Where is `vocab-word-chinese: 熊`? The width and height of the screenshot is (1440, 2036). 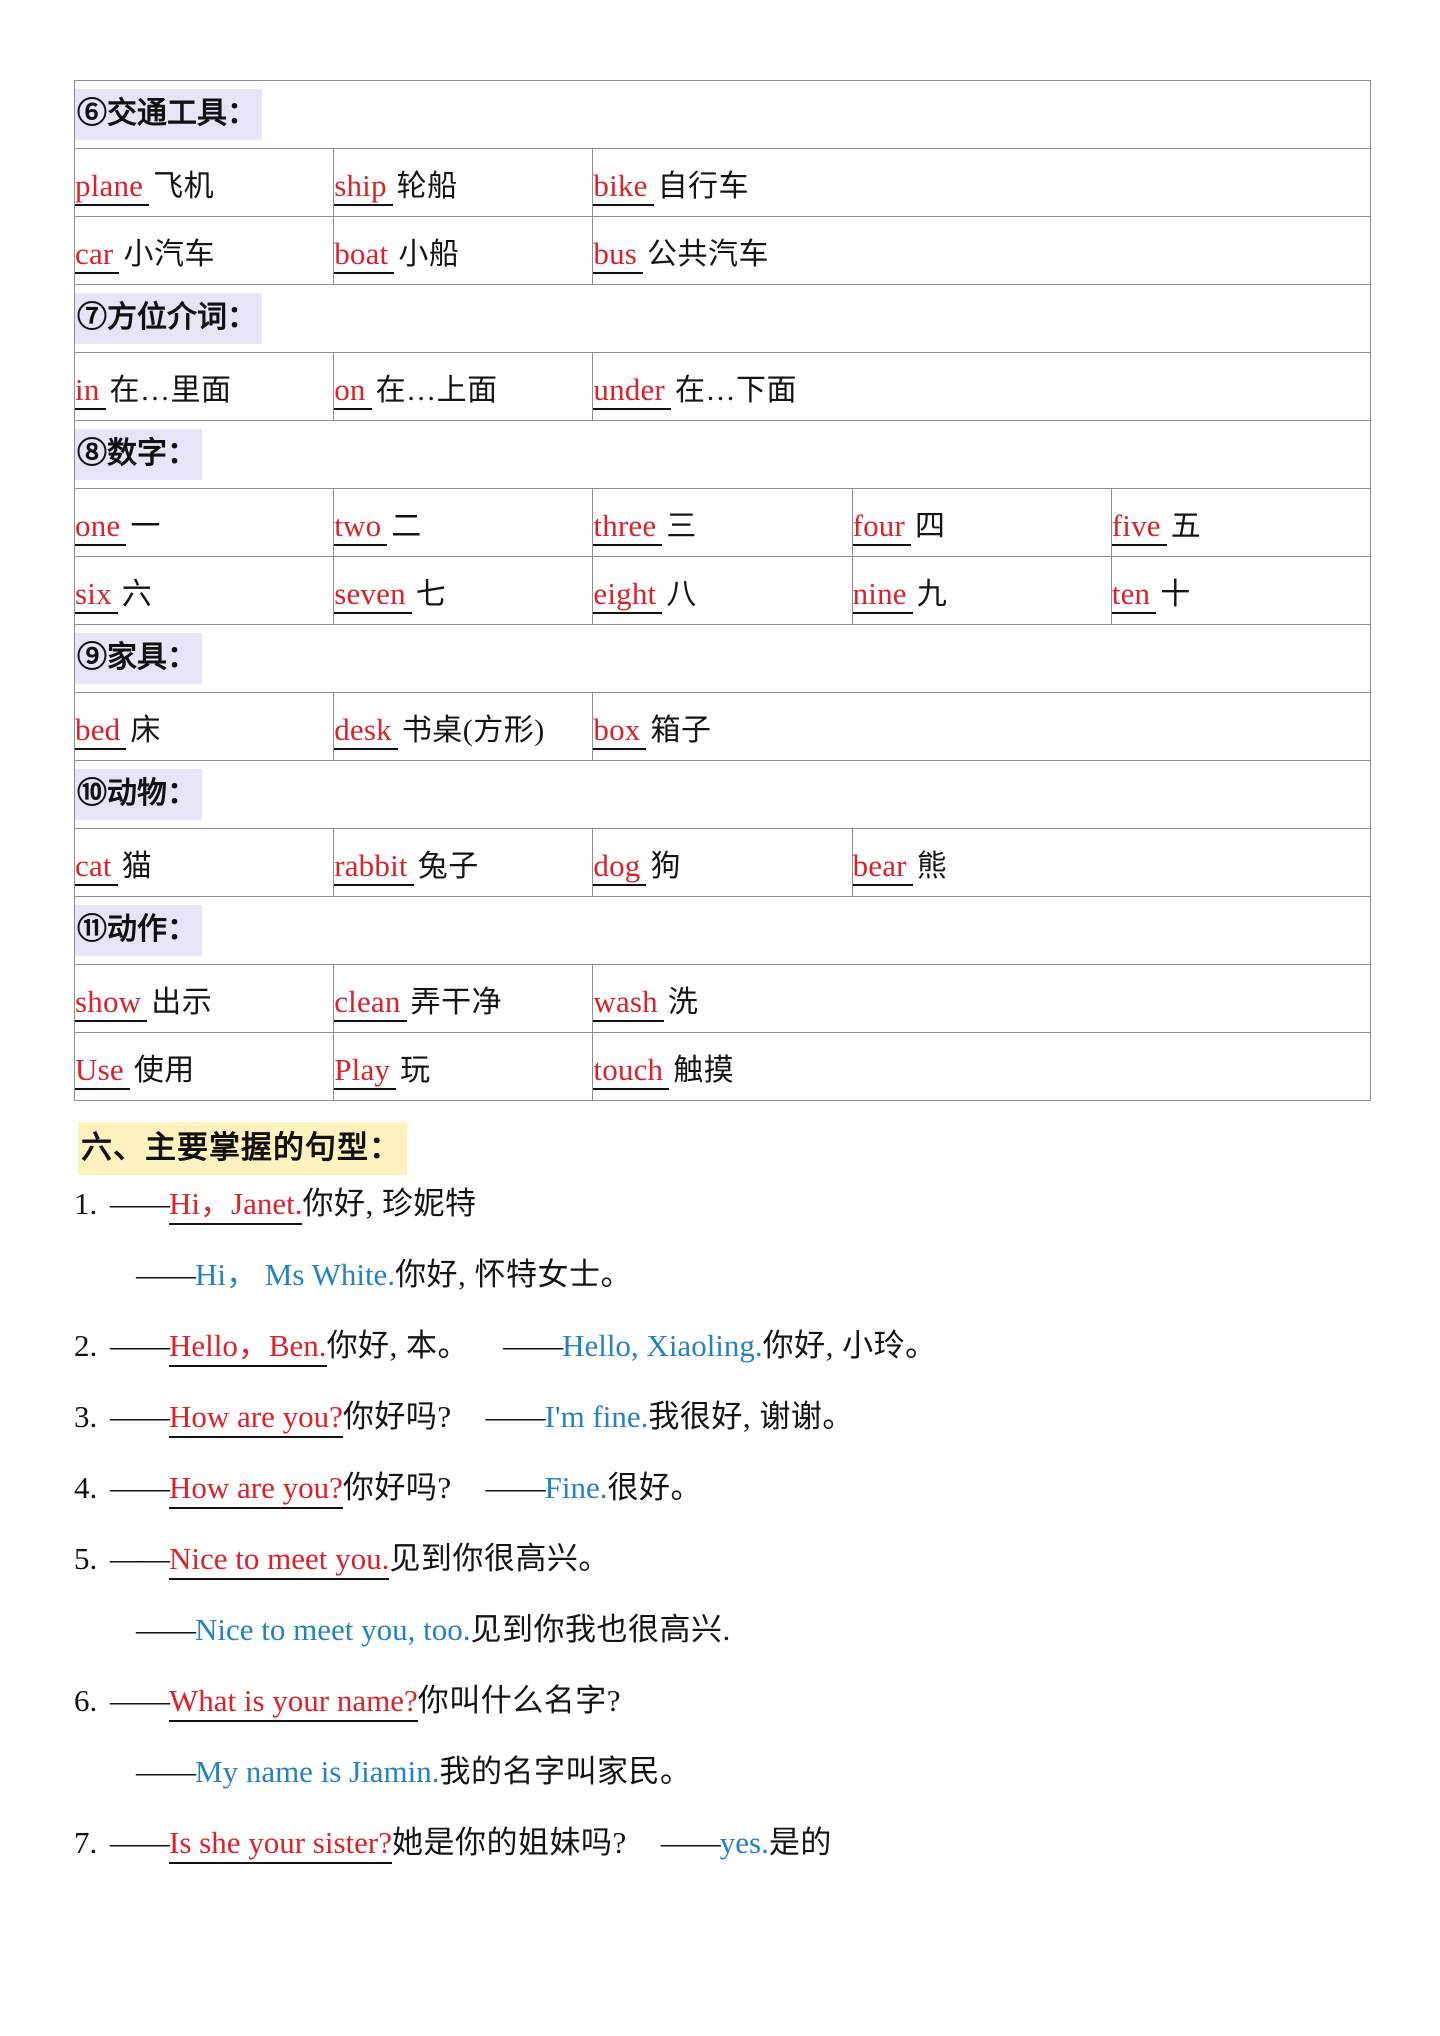
vocab-word-chinese: 熊 is located at coordinates (932, 866).